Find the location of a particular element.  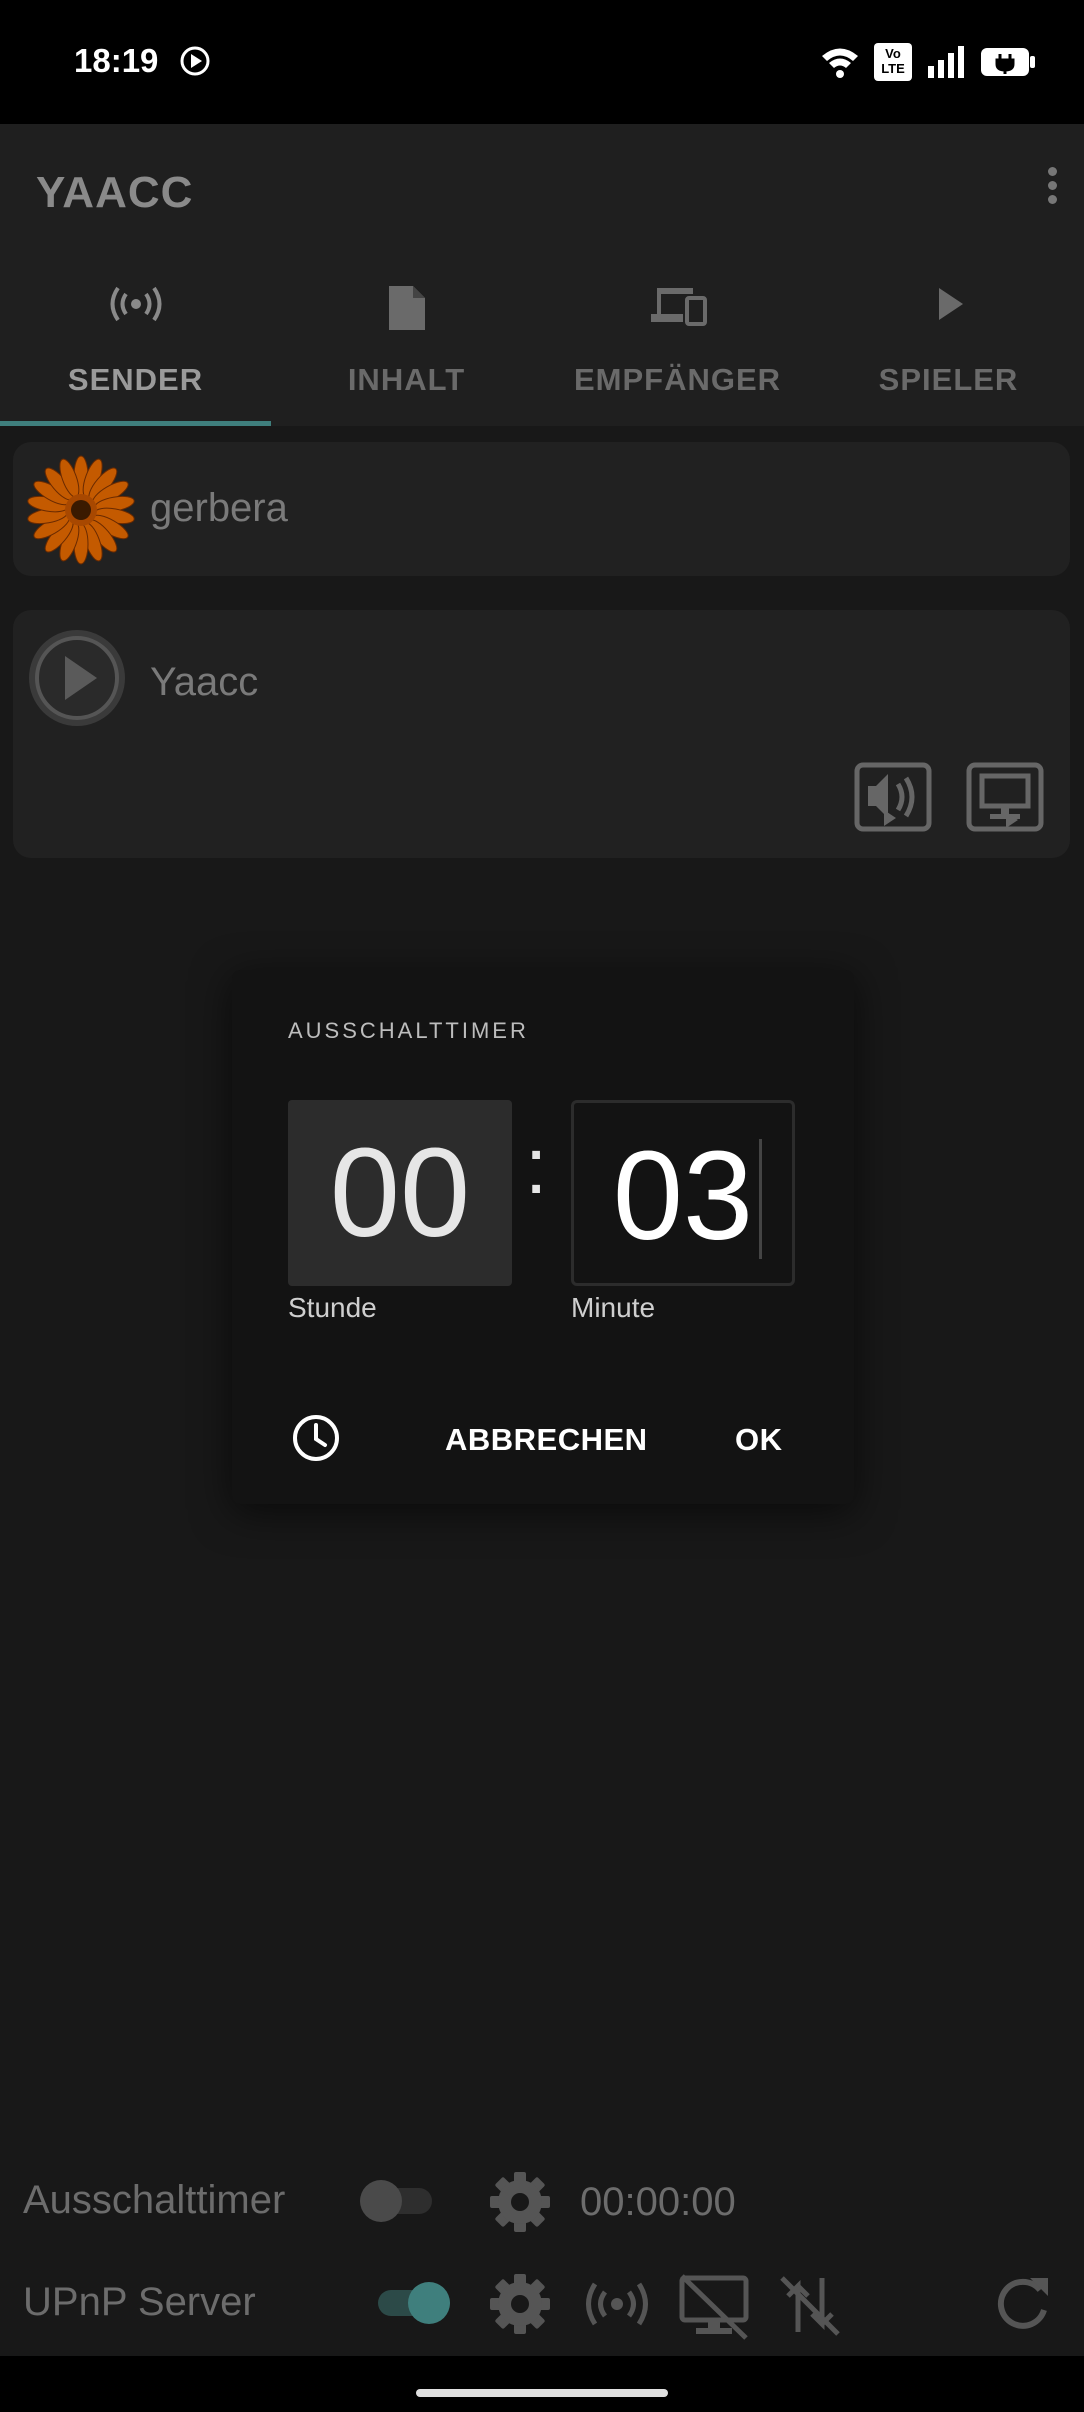

volte-icon: Vo LTE is located at coordinates (893, 62).